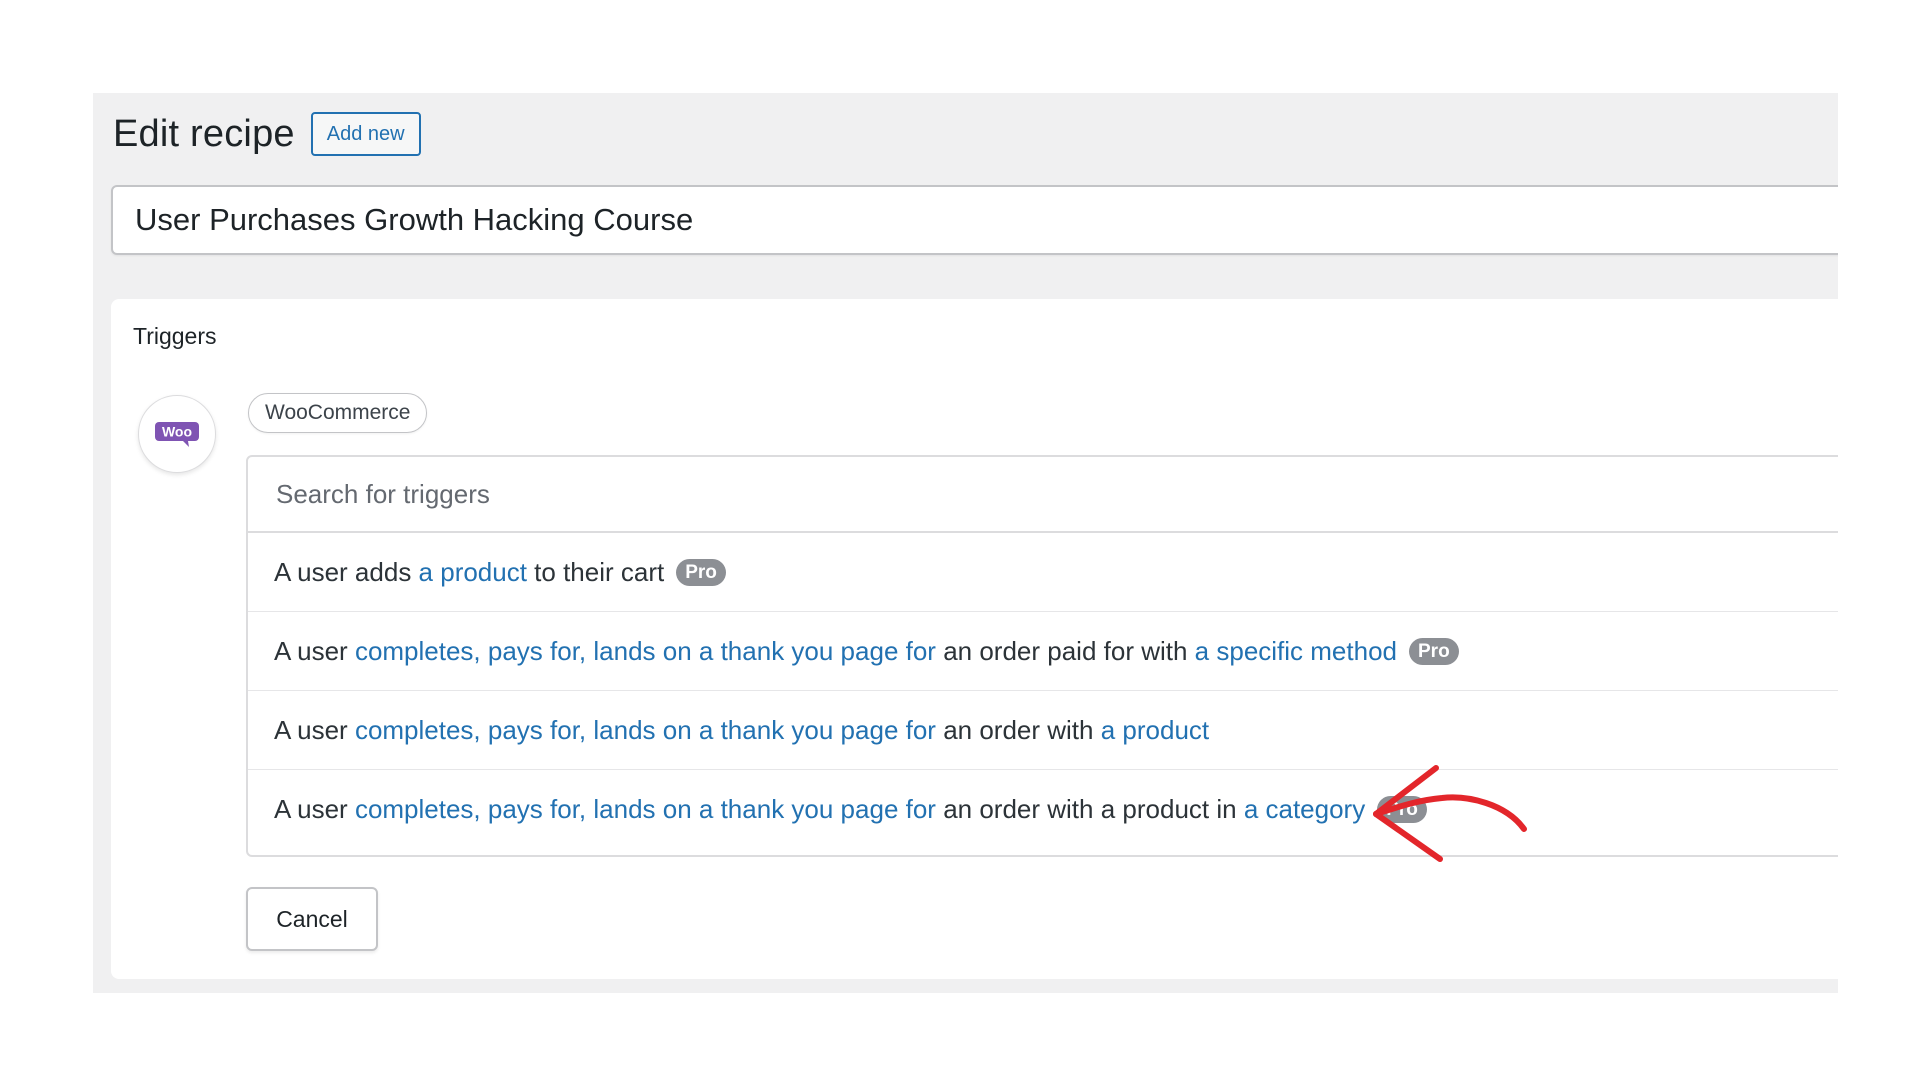 Image resolution: width=1920 pixels, height=1080 pixels. What do you see at coordinates (1043, 572) in the screenshot?
I see `trigger-option: A user adds a product to their cart Pro` at bounding box center [1043, 572].